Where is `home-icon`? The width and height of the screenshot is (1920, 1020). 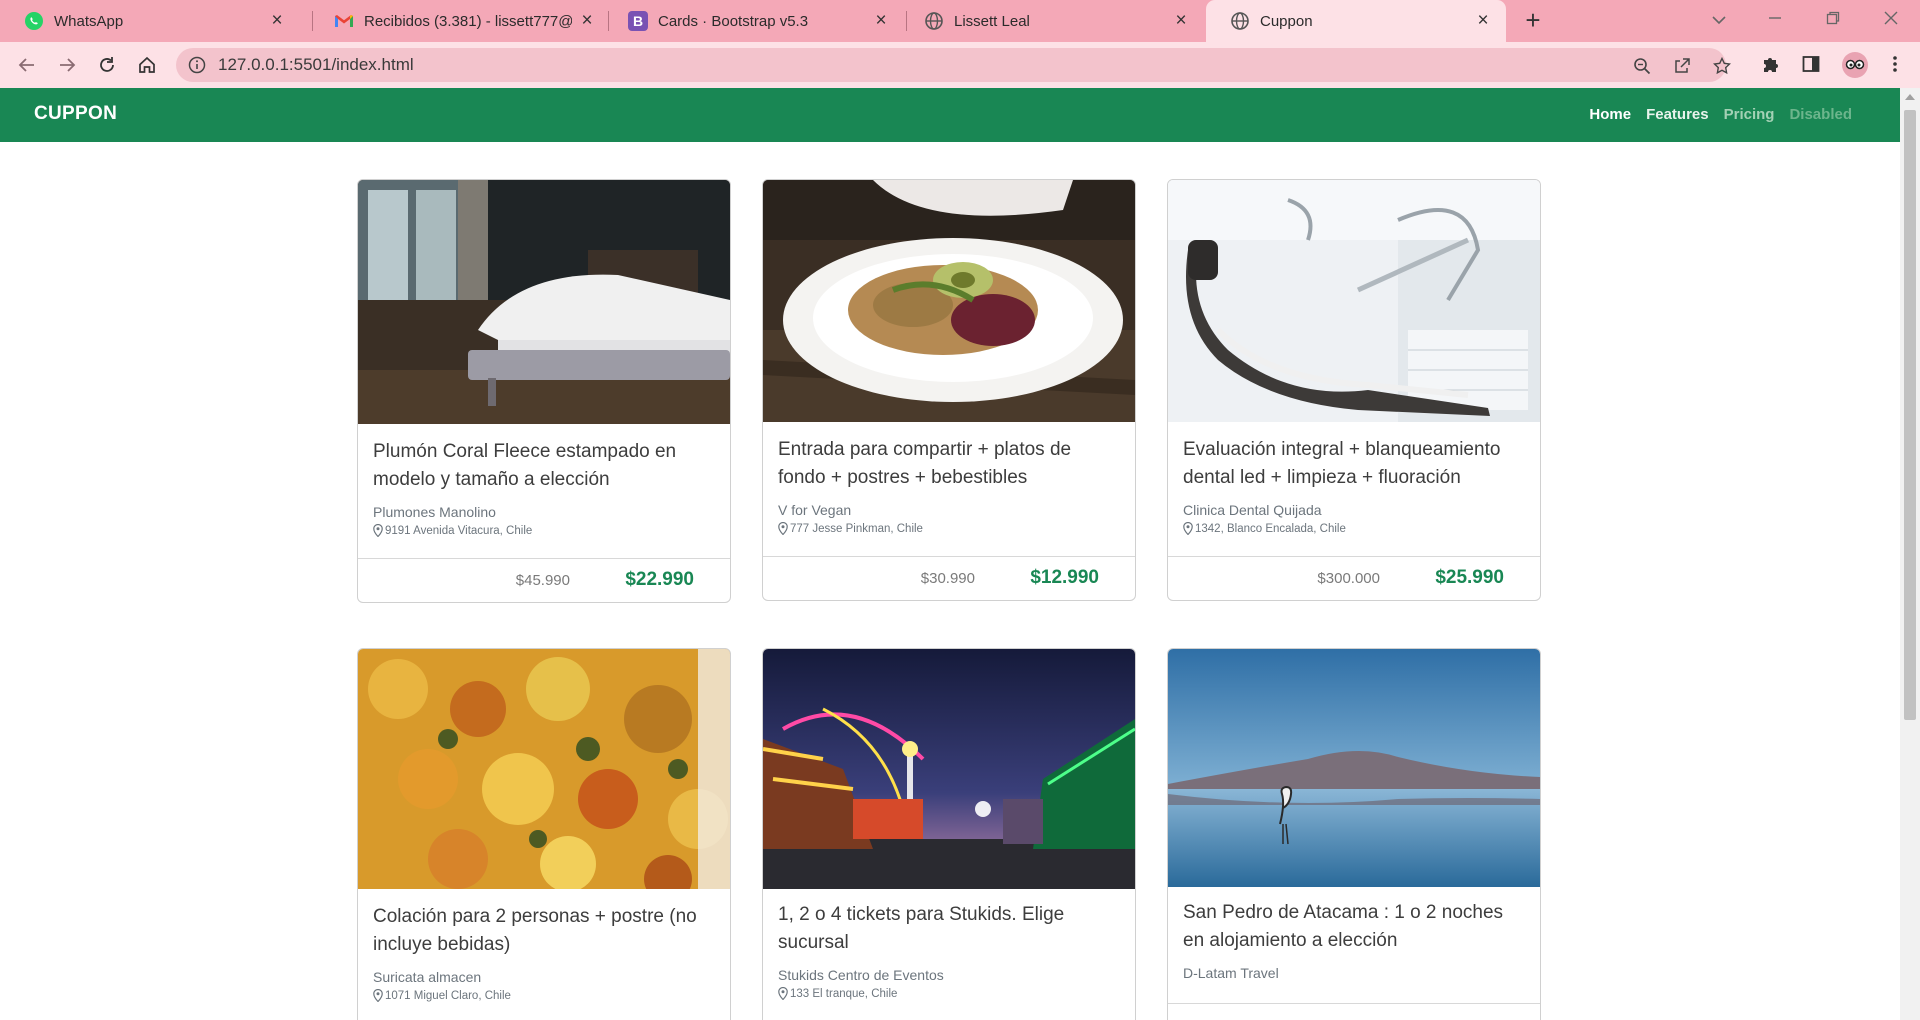 home-icon is located at coordinates (147, 65).